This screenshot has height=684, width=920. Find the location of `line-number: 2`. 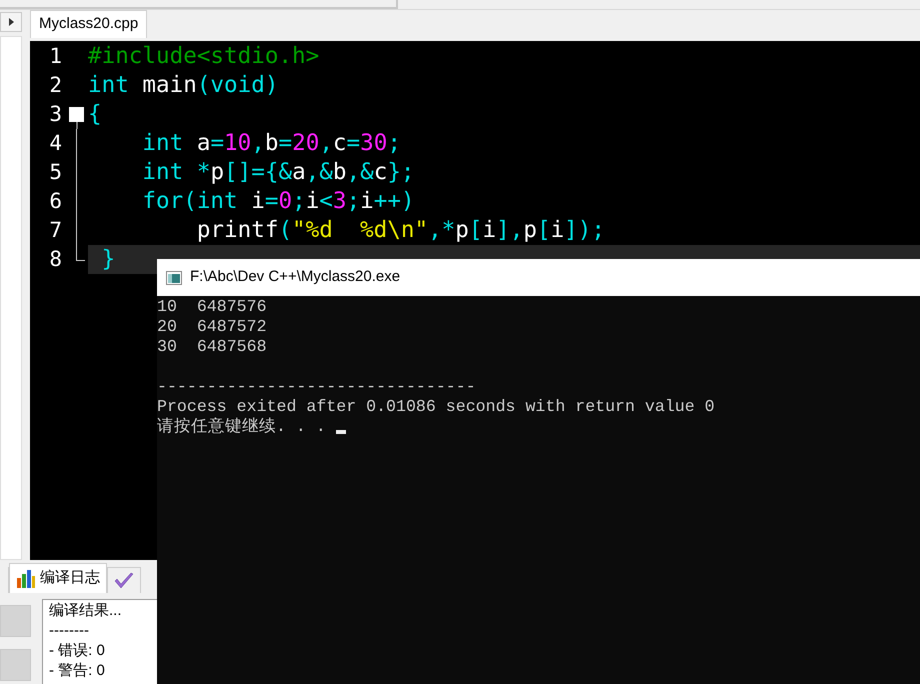

line-number: 2 is located at coordinates (55, 85).